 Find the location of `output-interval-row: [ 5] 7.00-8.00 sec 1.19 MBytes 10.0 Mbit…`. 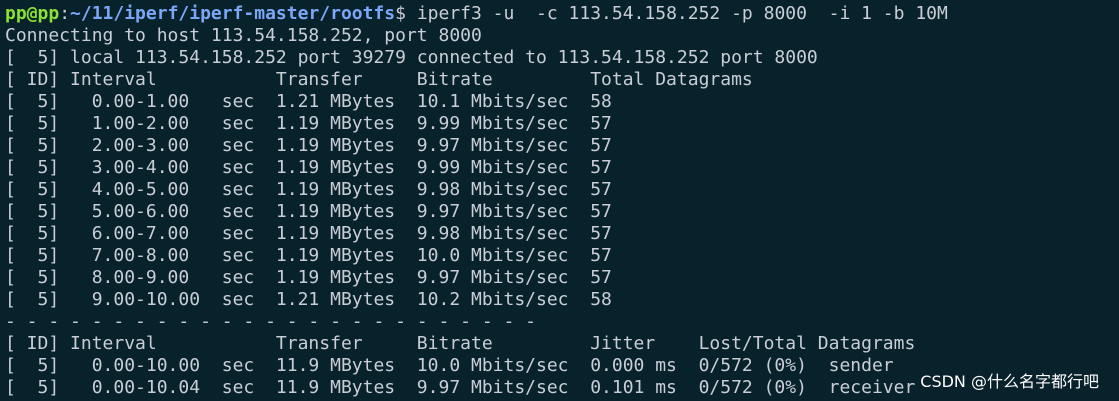

output-interval-row: [ 5] 7.00-8.00 sec 1.19 MBytes 10.0 Mbit… is located at coordinates (308, 255).